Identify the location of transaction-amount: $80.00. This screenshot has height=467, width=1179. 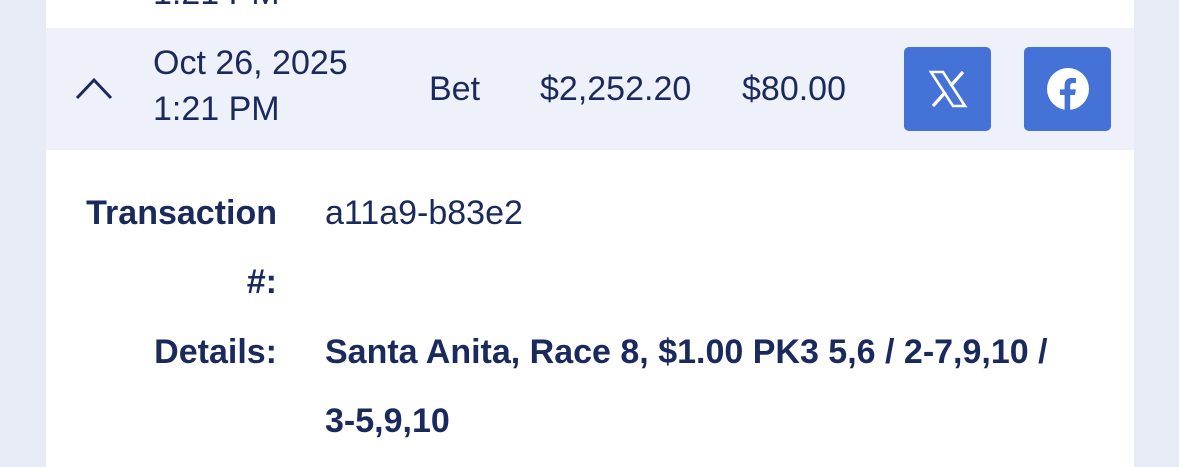
(794, 89).